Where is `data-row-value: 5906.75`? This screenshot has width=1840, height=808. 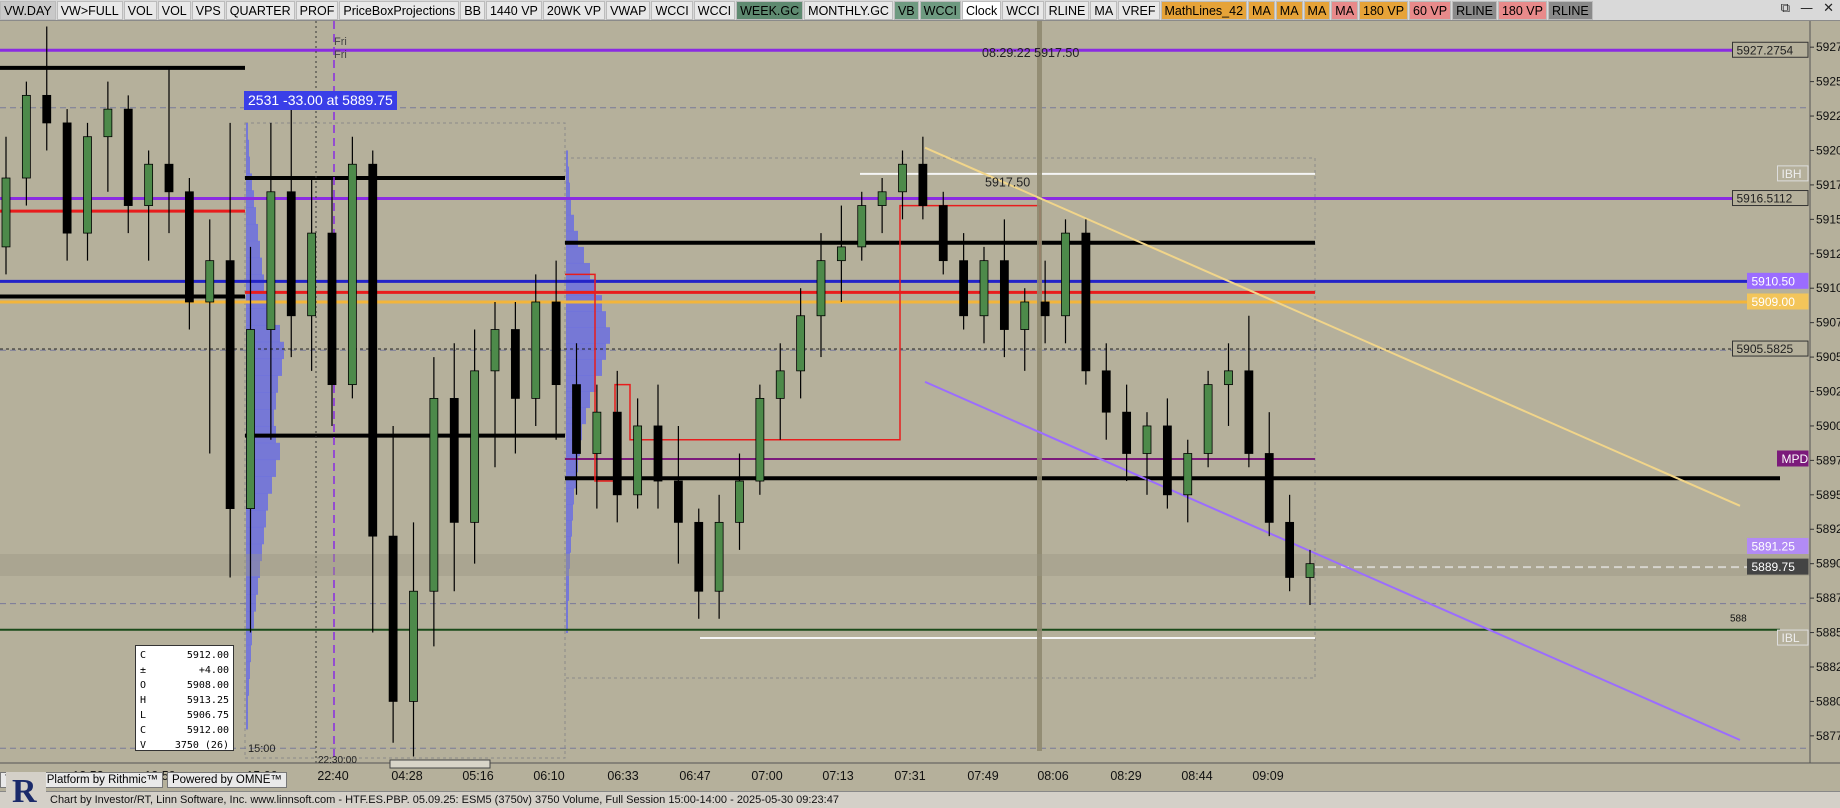 data-row-value: 5906.75 is located at coordinates (207, 715).